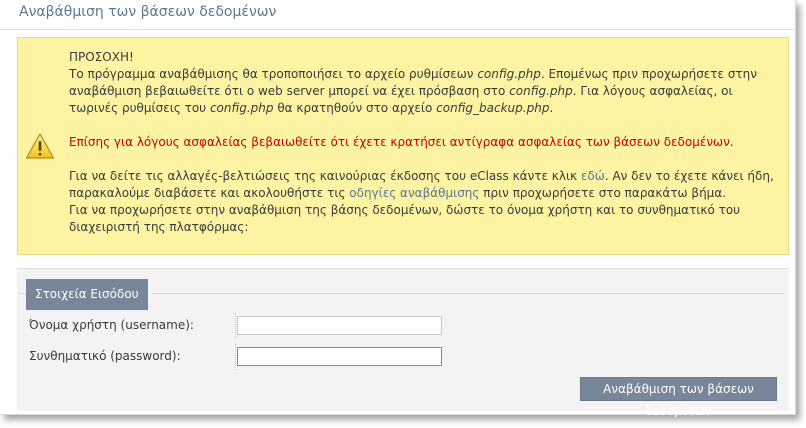 The image size is (806, 428). What do you see at coordinates (603, 193) in the screenshot?
I see `warning-text-part: πριν προχωρήσετε στο παρακάτω βήμα.` at bounding box center [603, 193].